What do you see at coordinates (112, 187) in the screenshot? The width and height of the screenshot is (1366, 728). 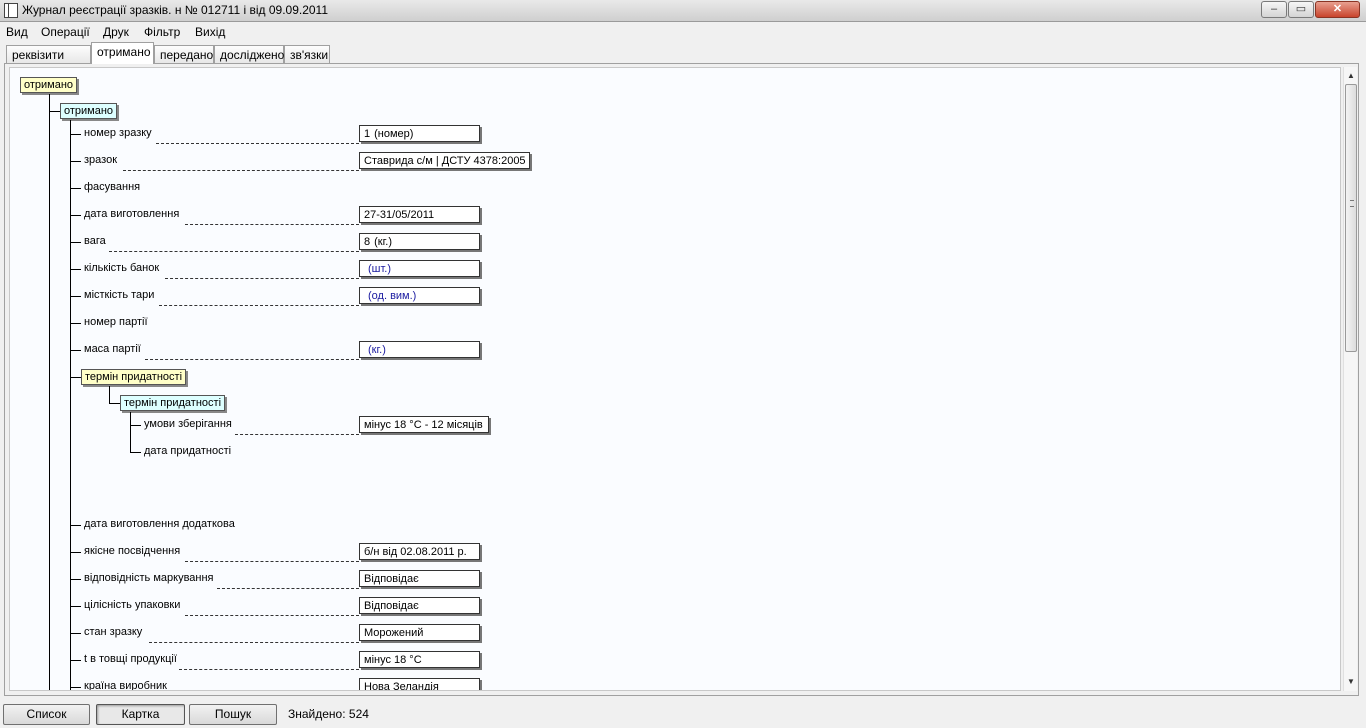 I see `field-label: фасування` at bounding box center [112, 187].